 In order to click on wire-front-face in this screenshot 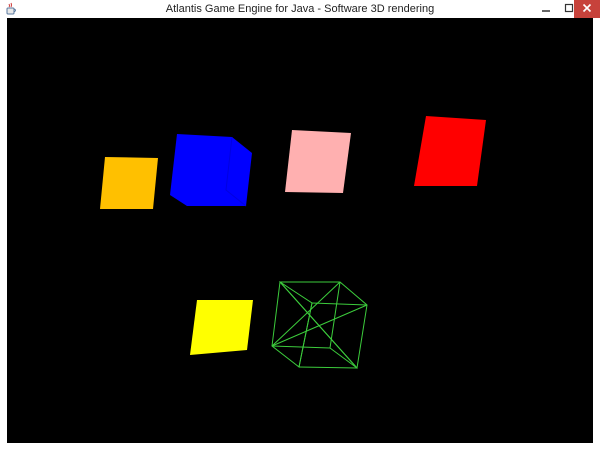, I will do `click(323, 325)`.